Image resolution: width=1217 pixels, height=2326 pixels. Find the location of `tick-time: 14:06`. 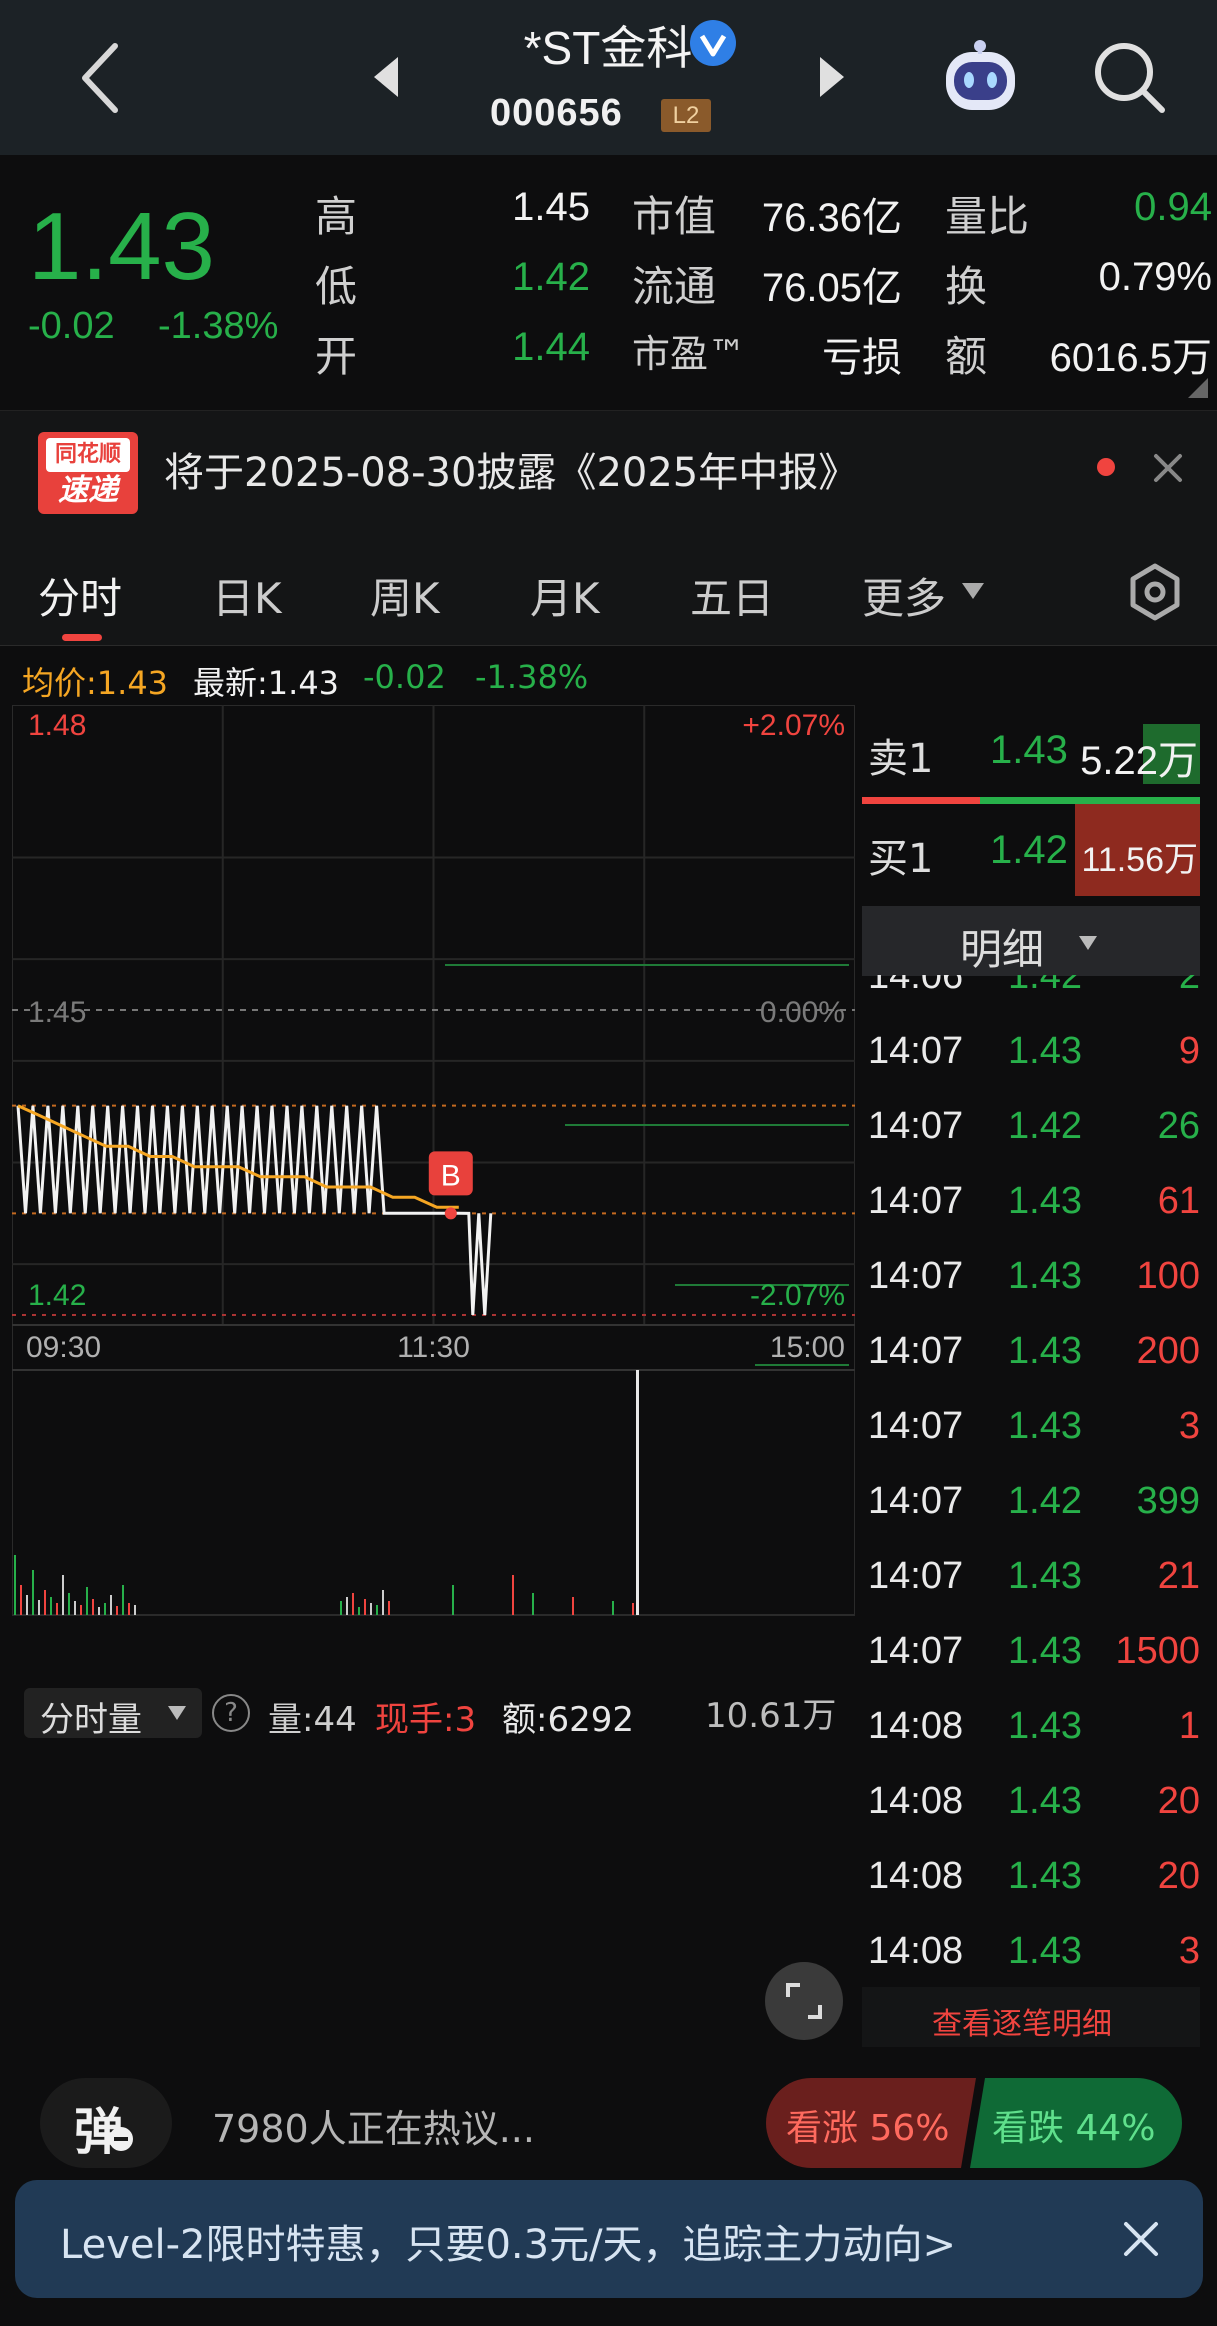

tick-time: 14:06 is located at coordinates (916, 986).